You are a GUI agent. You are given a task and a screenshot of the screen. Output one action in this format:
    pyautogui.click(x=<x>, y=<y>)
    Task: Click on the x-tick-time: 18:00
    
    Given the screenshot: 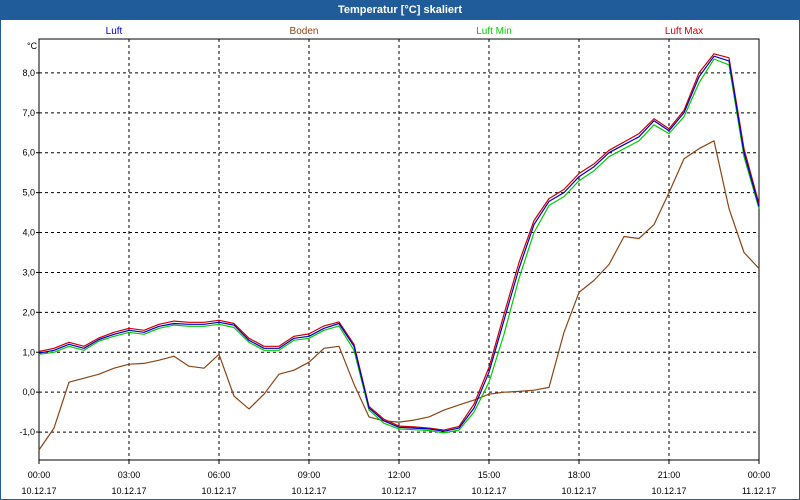 What is the action you would take?
    pyautogui.click(x=579, y=475)
    